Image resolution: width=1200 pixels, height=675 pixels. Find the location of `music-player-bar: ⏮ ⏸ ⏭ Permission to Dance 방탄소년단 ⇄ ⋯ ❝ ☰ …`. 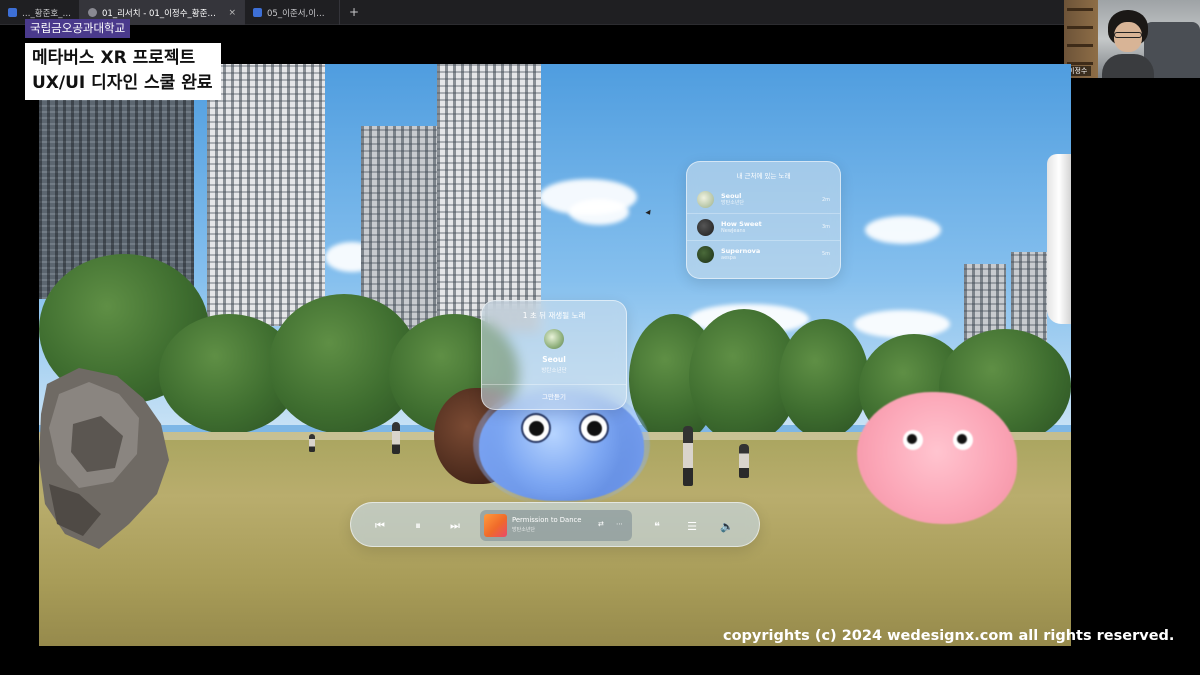

music-player-bar: ⏮ ⏸ ⏭ Permission to Dance 방탄소년단 ⇄ ⋯ ❝ ☰ … is located at coordinates (555, 524).